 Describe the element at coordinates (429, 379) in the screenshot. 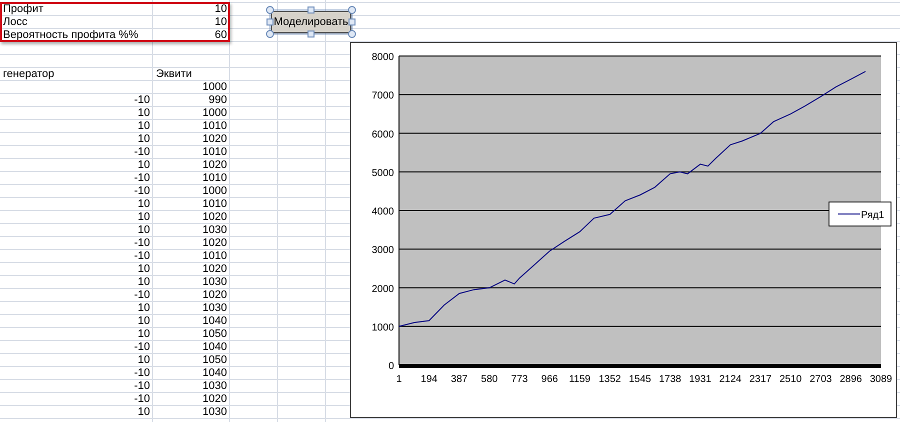

I see `axis-tick-label: 194` at that location.